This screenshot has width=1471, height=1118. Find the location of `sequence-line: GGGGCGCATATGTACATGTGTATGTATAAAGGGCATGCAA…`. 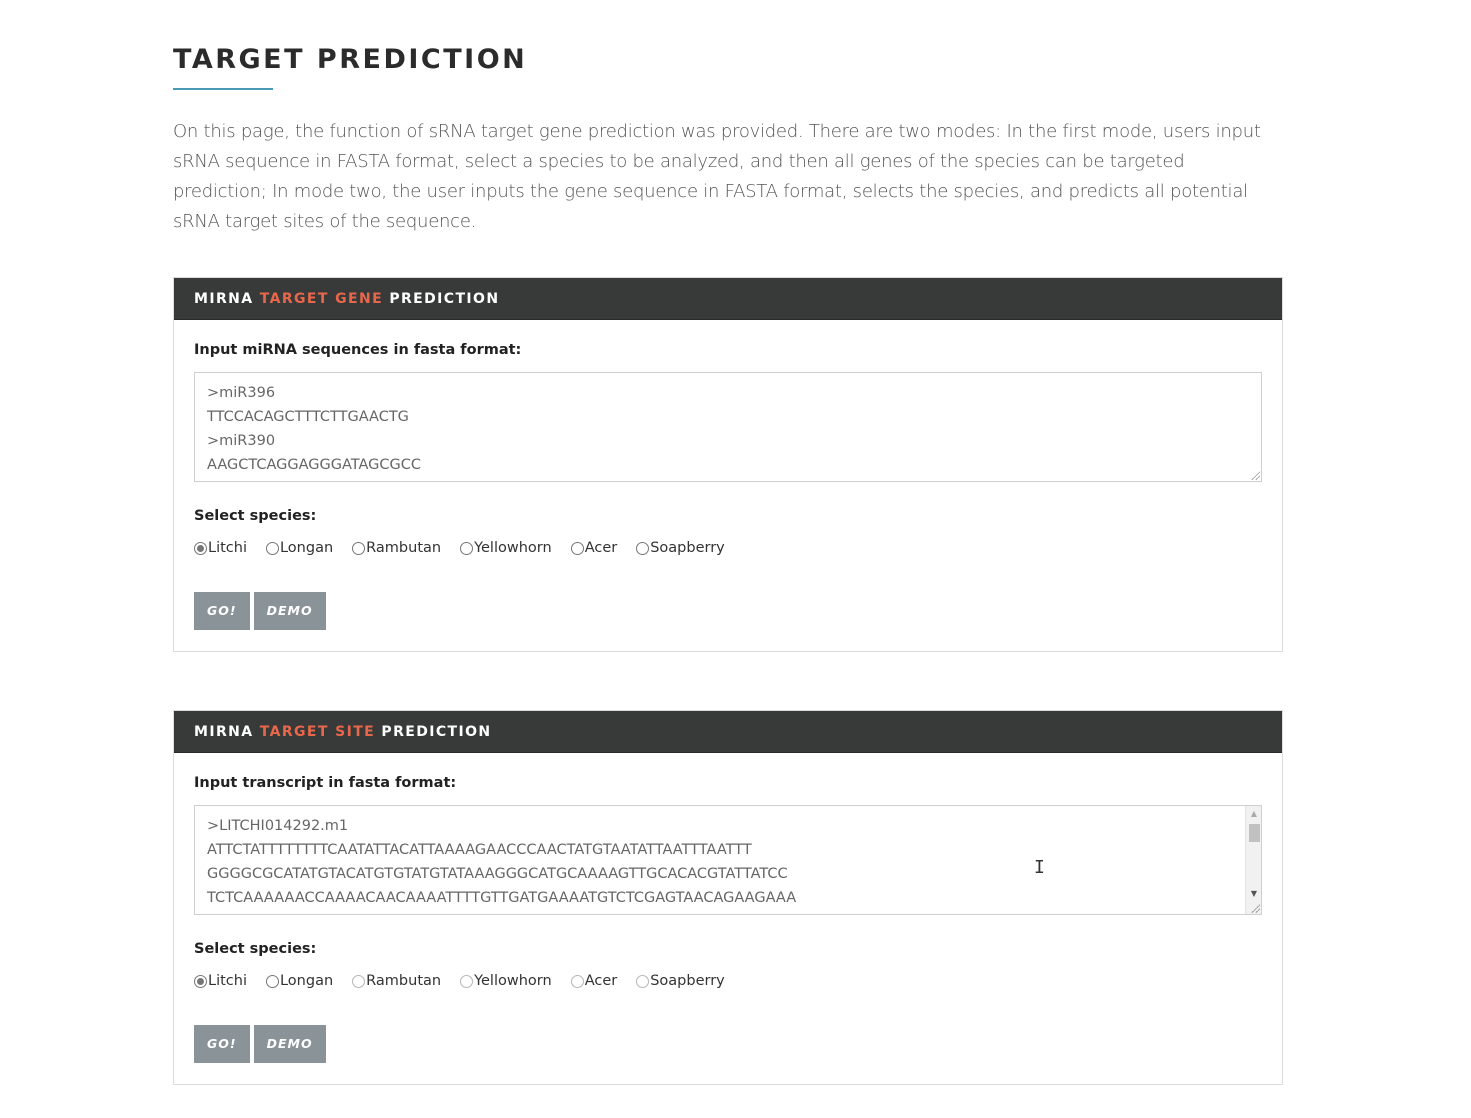

sequence-line: GGGGCGCATATGTACATGTGTATGTATAAAGGGCATGCAA… is located at coordinates (497, 874).